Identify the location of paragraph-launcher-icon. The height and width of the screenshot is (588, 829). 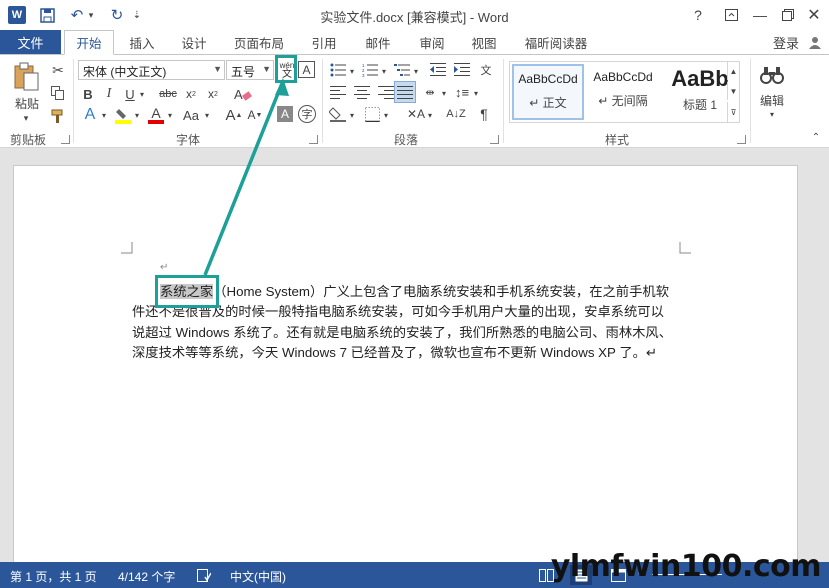
(494, 139).